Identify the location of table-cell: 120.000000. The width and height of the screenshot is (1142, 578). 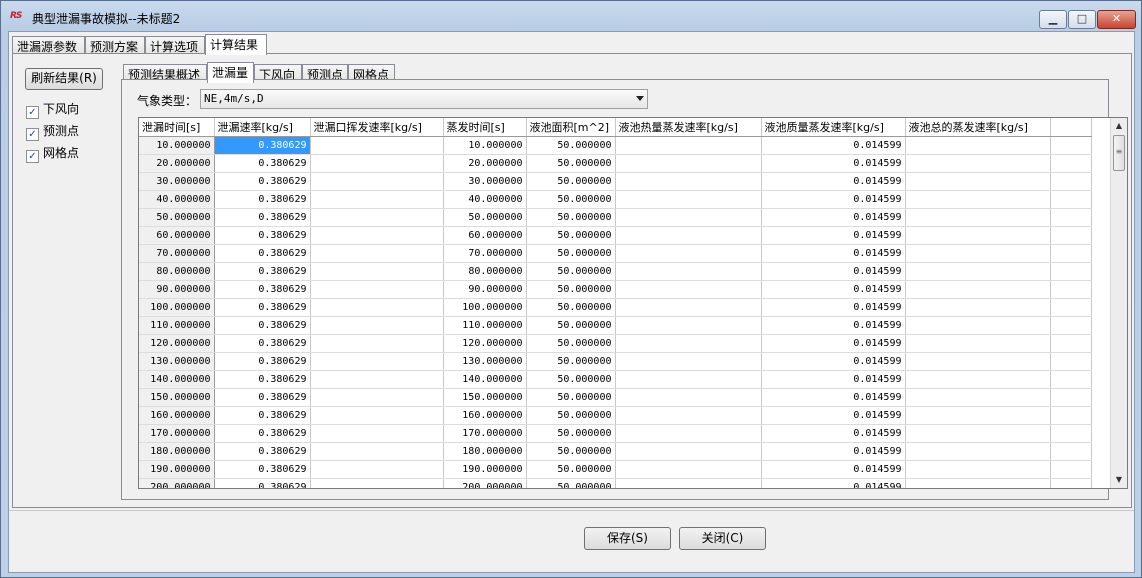
(177, 343).